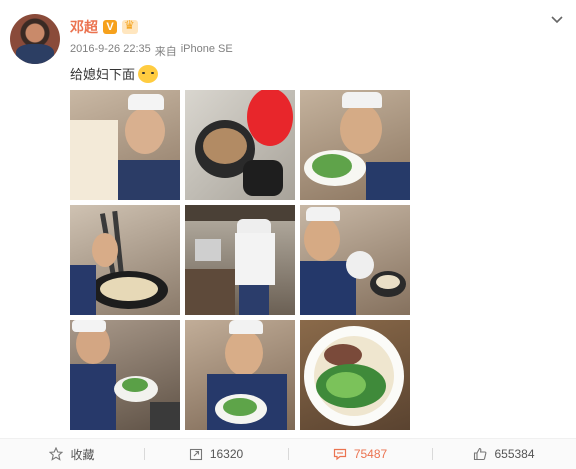 This screenshot has height=469, width=576. I want to click on verified-v-icon: V, so click(110, 27).